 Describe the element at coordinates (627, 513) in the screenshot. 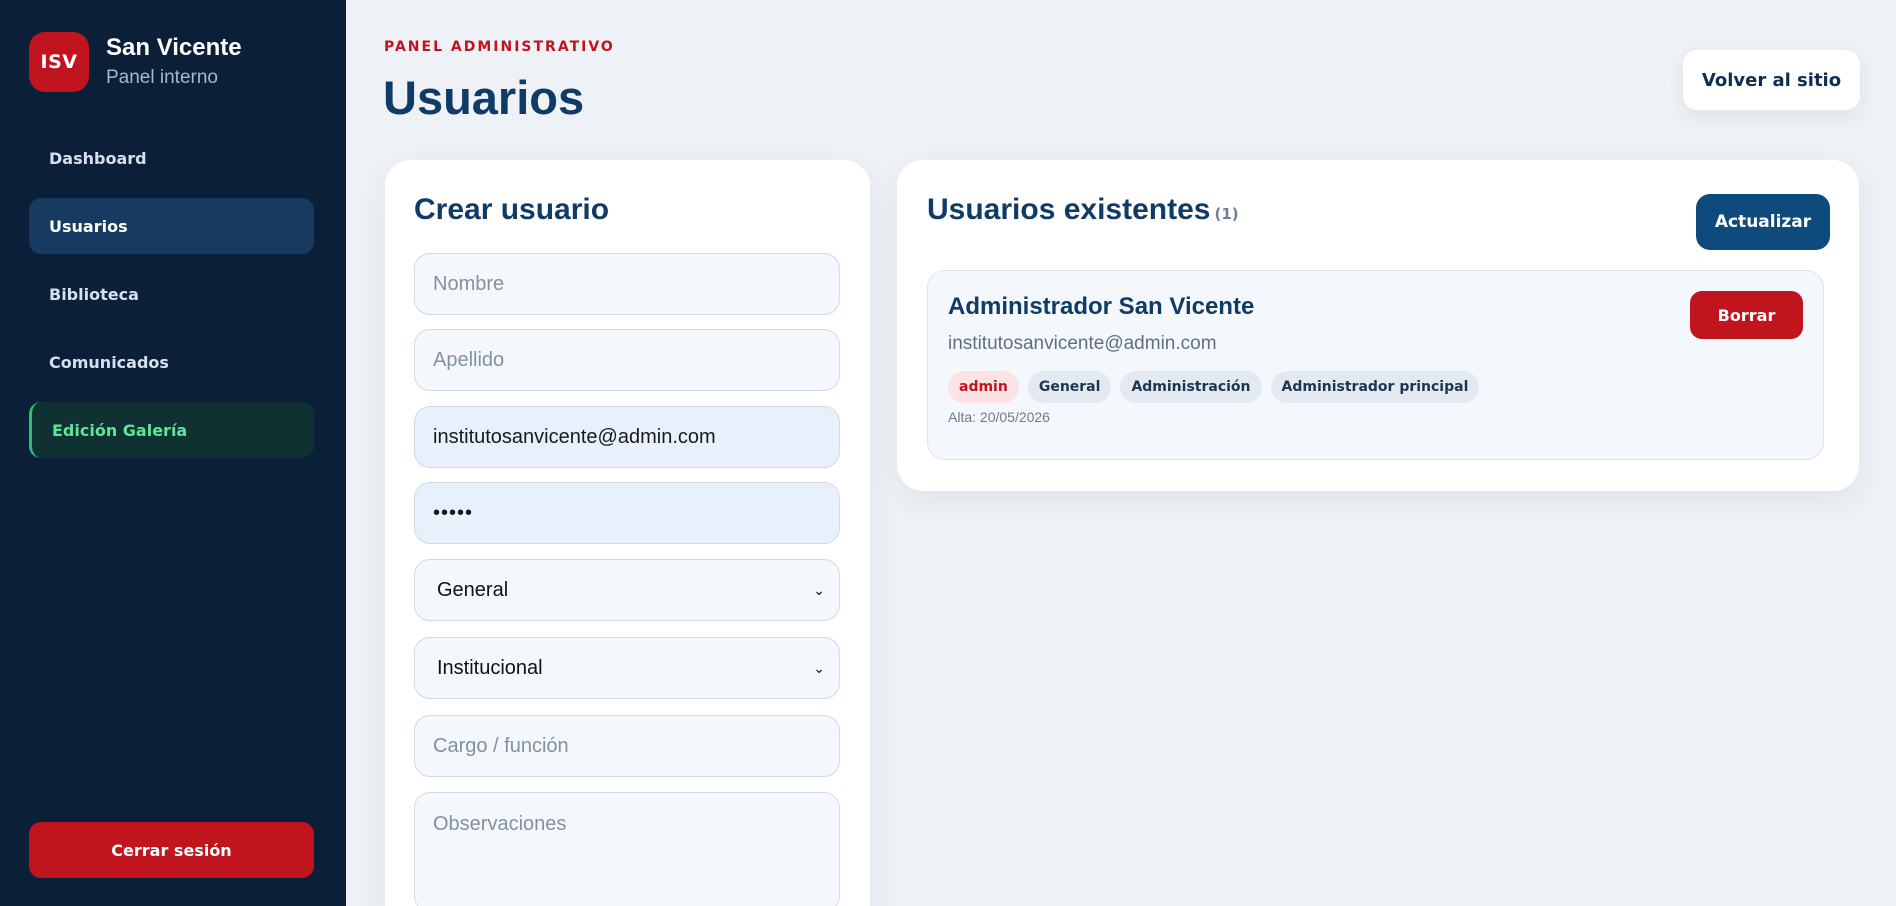

I see `password-input: •••••` at that location.